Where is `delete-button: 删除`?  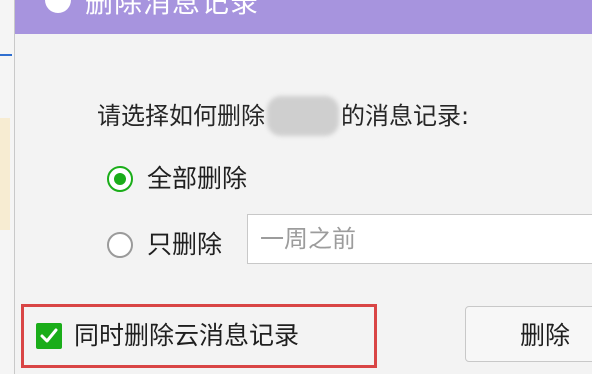
delete-button: 删除 is located at coordinates (528, 334).